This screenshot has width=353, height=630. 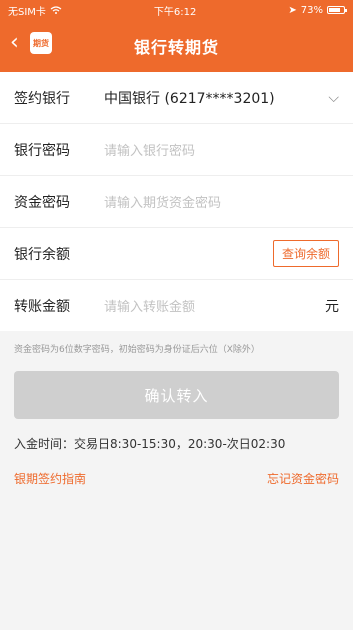 I want to click on status-time: 下午6:12, so click(x=175, y=12).